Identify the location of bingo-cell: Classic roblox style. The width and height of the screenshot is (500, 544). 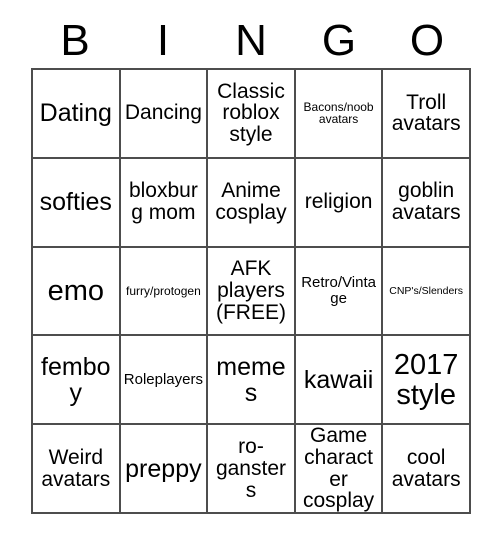
(252, 114).